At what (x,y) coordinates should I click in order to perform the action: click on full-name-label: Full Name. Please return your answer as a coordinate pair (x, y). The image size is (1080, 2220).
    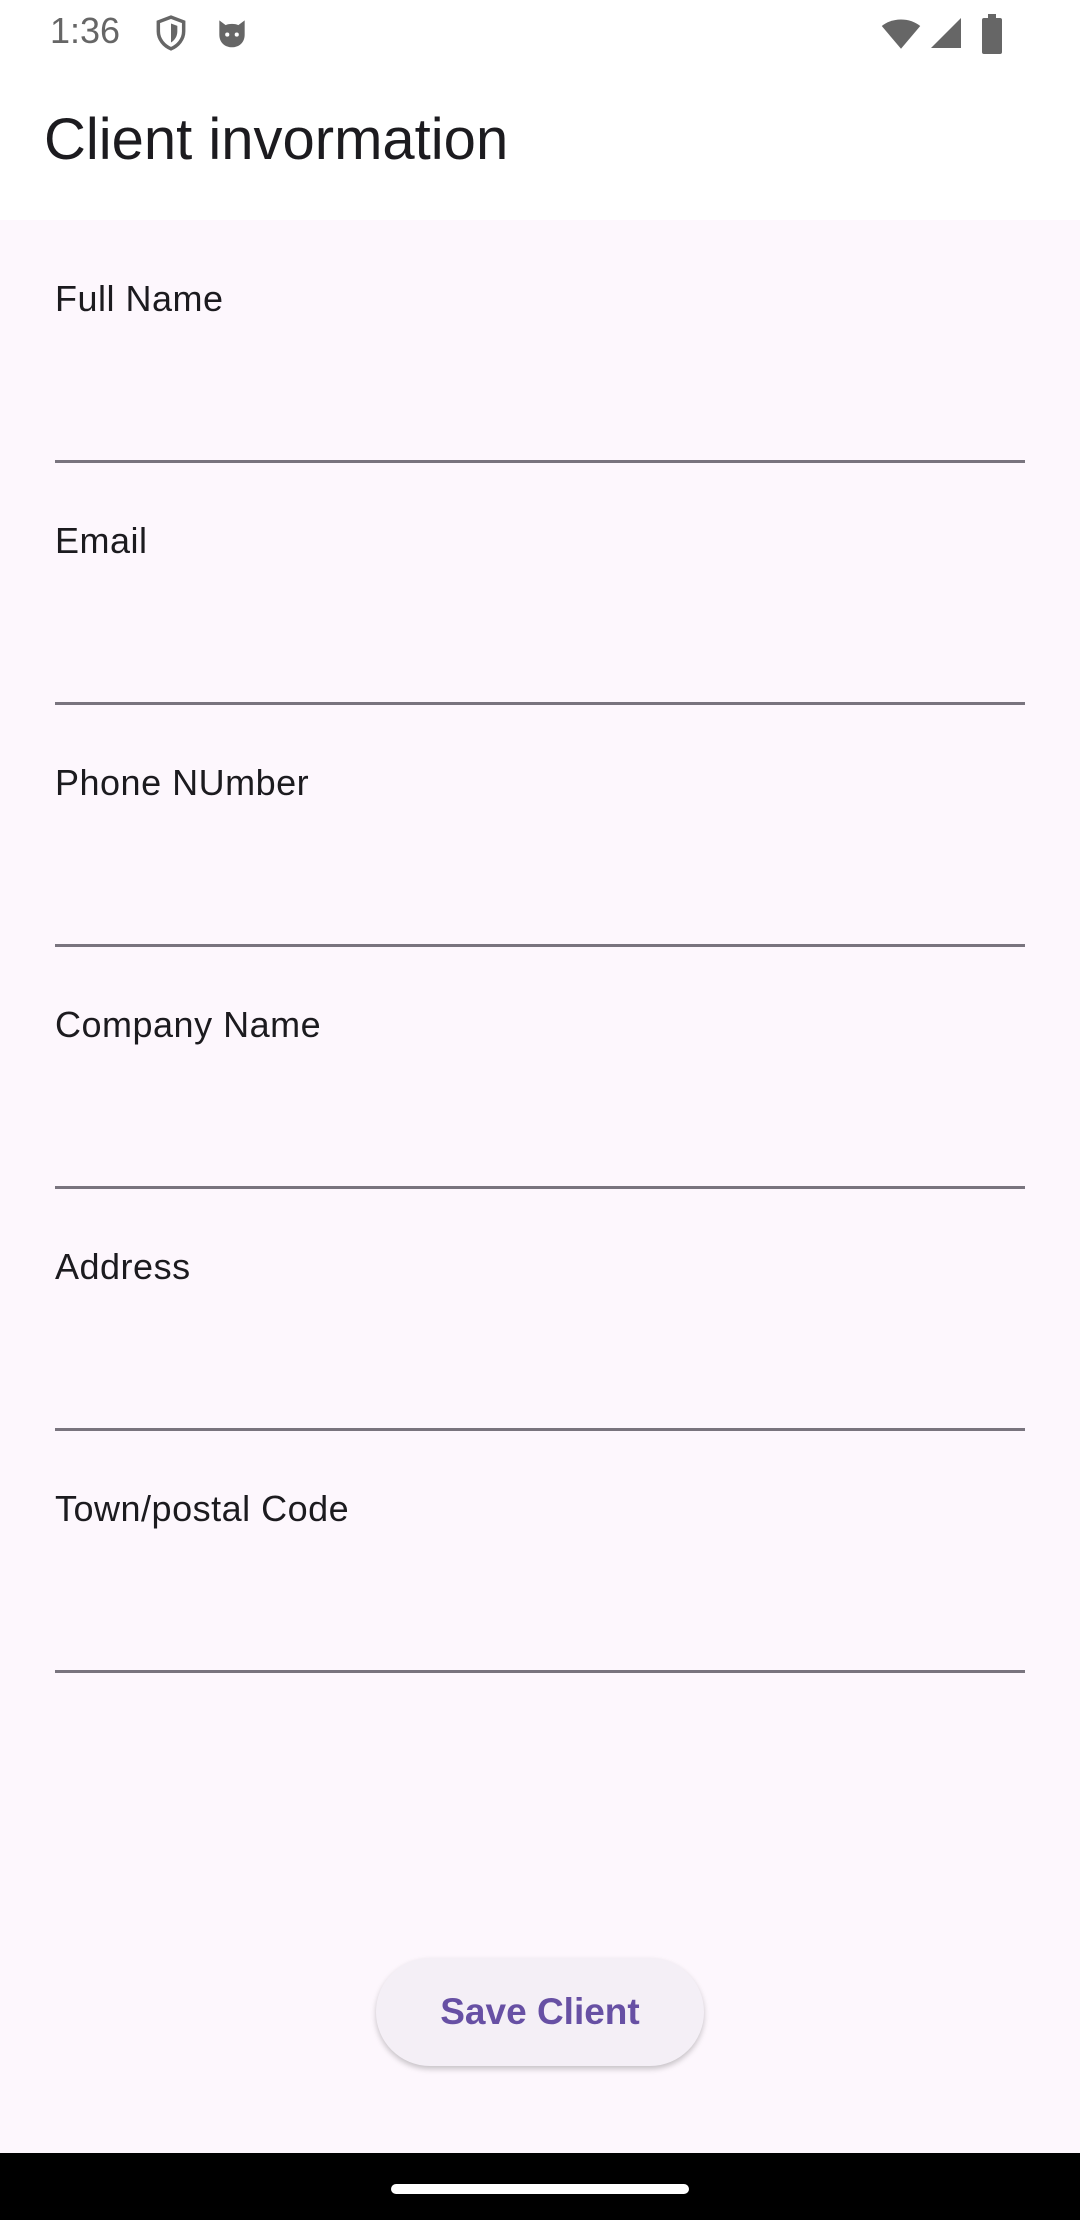
    Looking at the image, I should click on (139, 298).